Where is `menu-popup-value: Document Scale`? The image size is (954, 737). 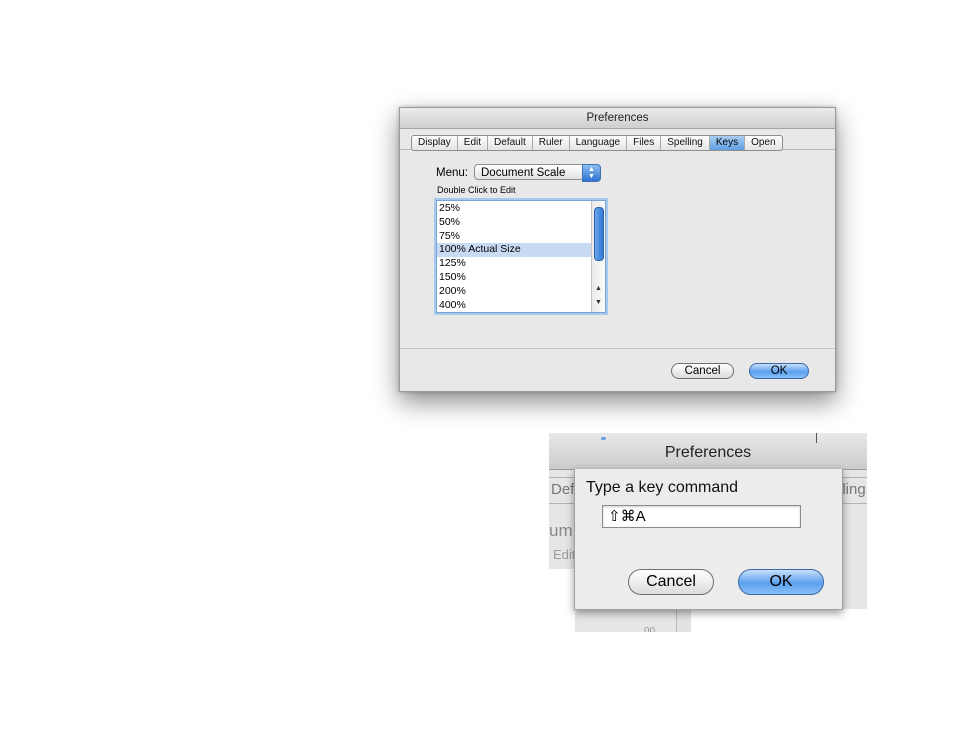
menu-popup-value: Document Scale is located at coordinates (523, 173).